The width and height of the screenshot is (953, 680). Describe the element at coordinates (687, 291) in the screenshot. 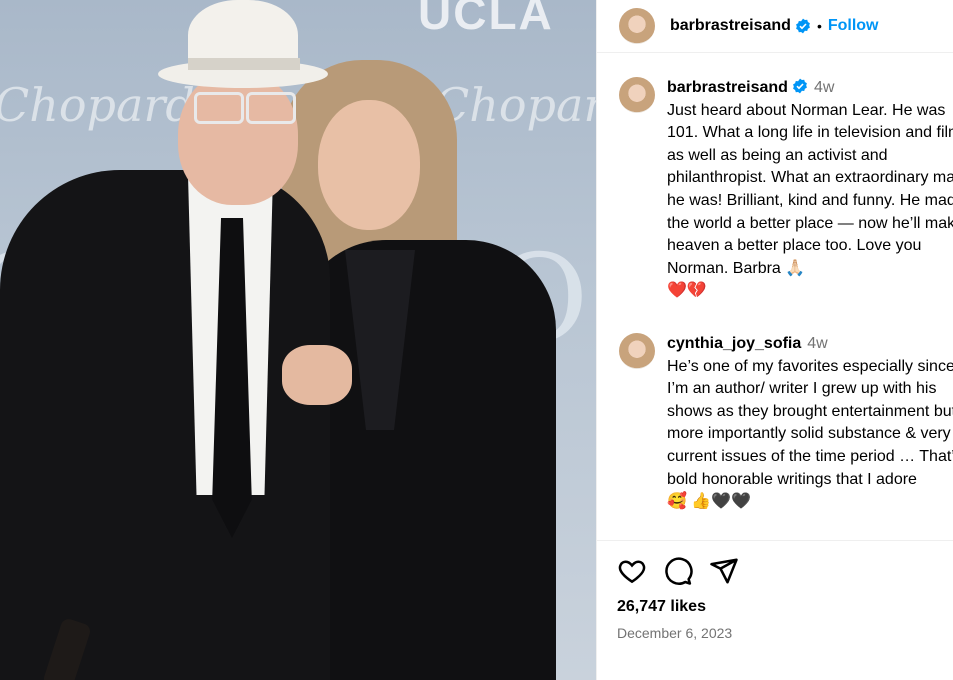

I see `caption-hearts: ❤️💔` at that location.